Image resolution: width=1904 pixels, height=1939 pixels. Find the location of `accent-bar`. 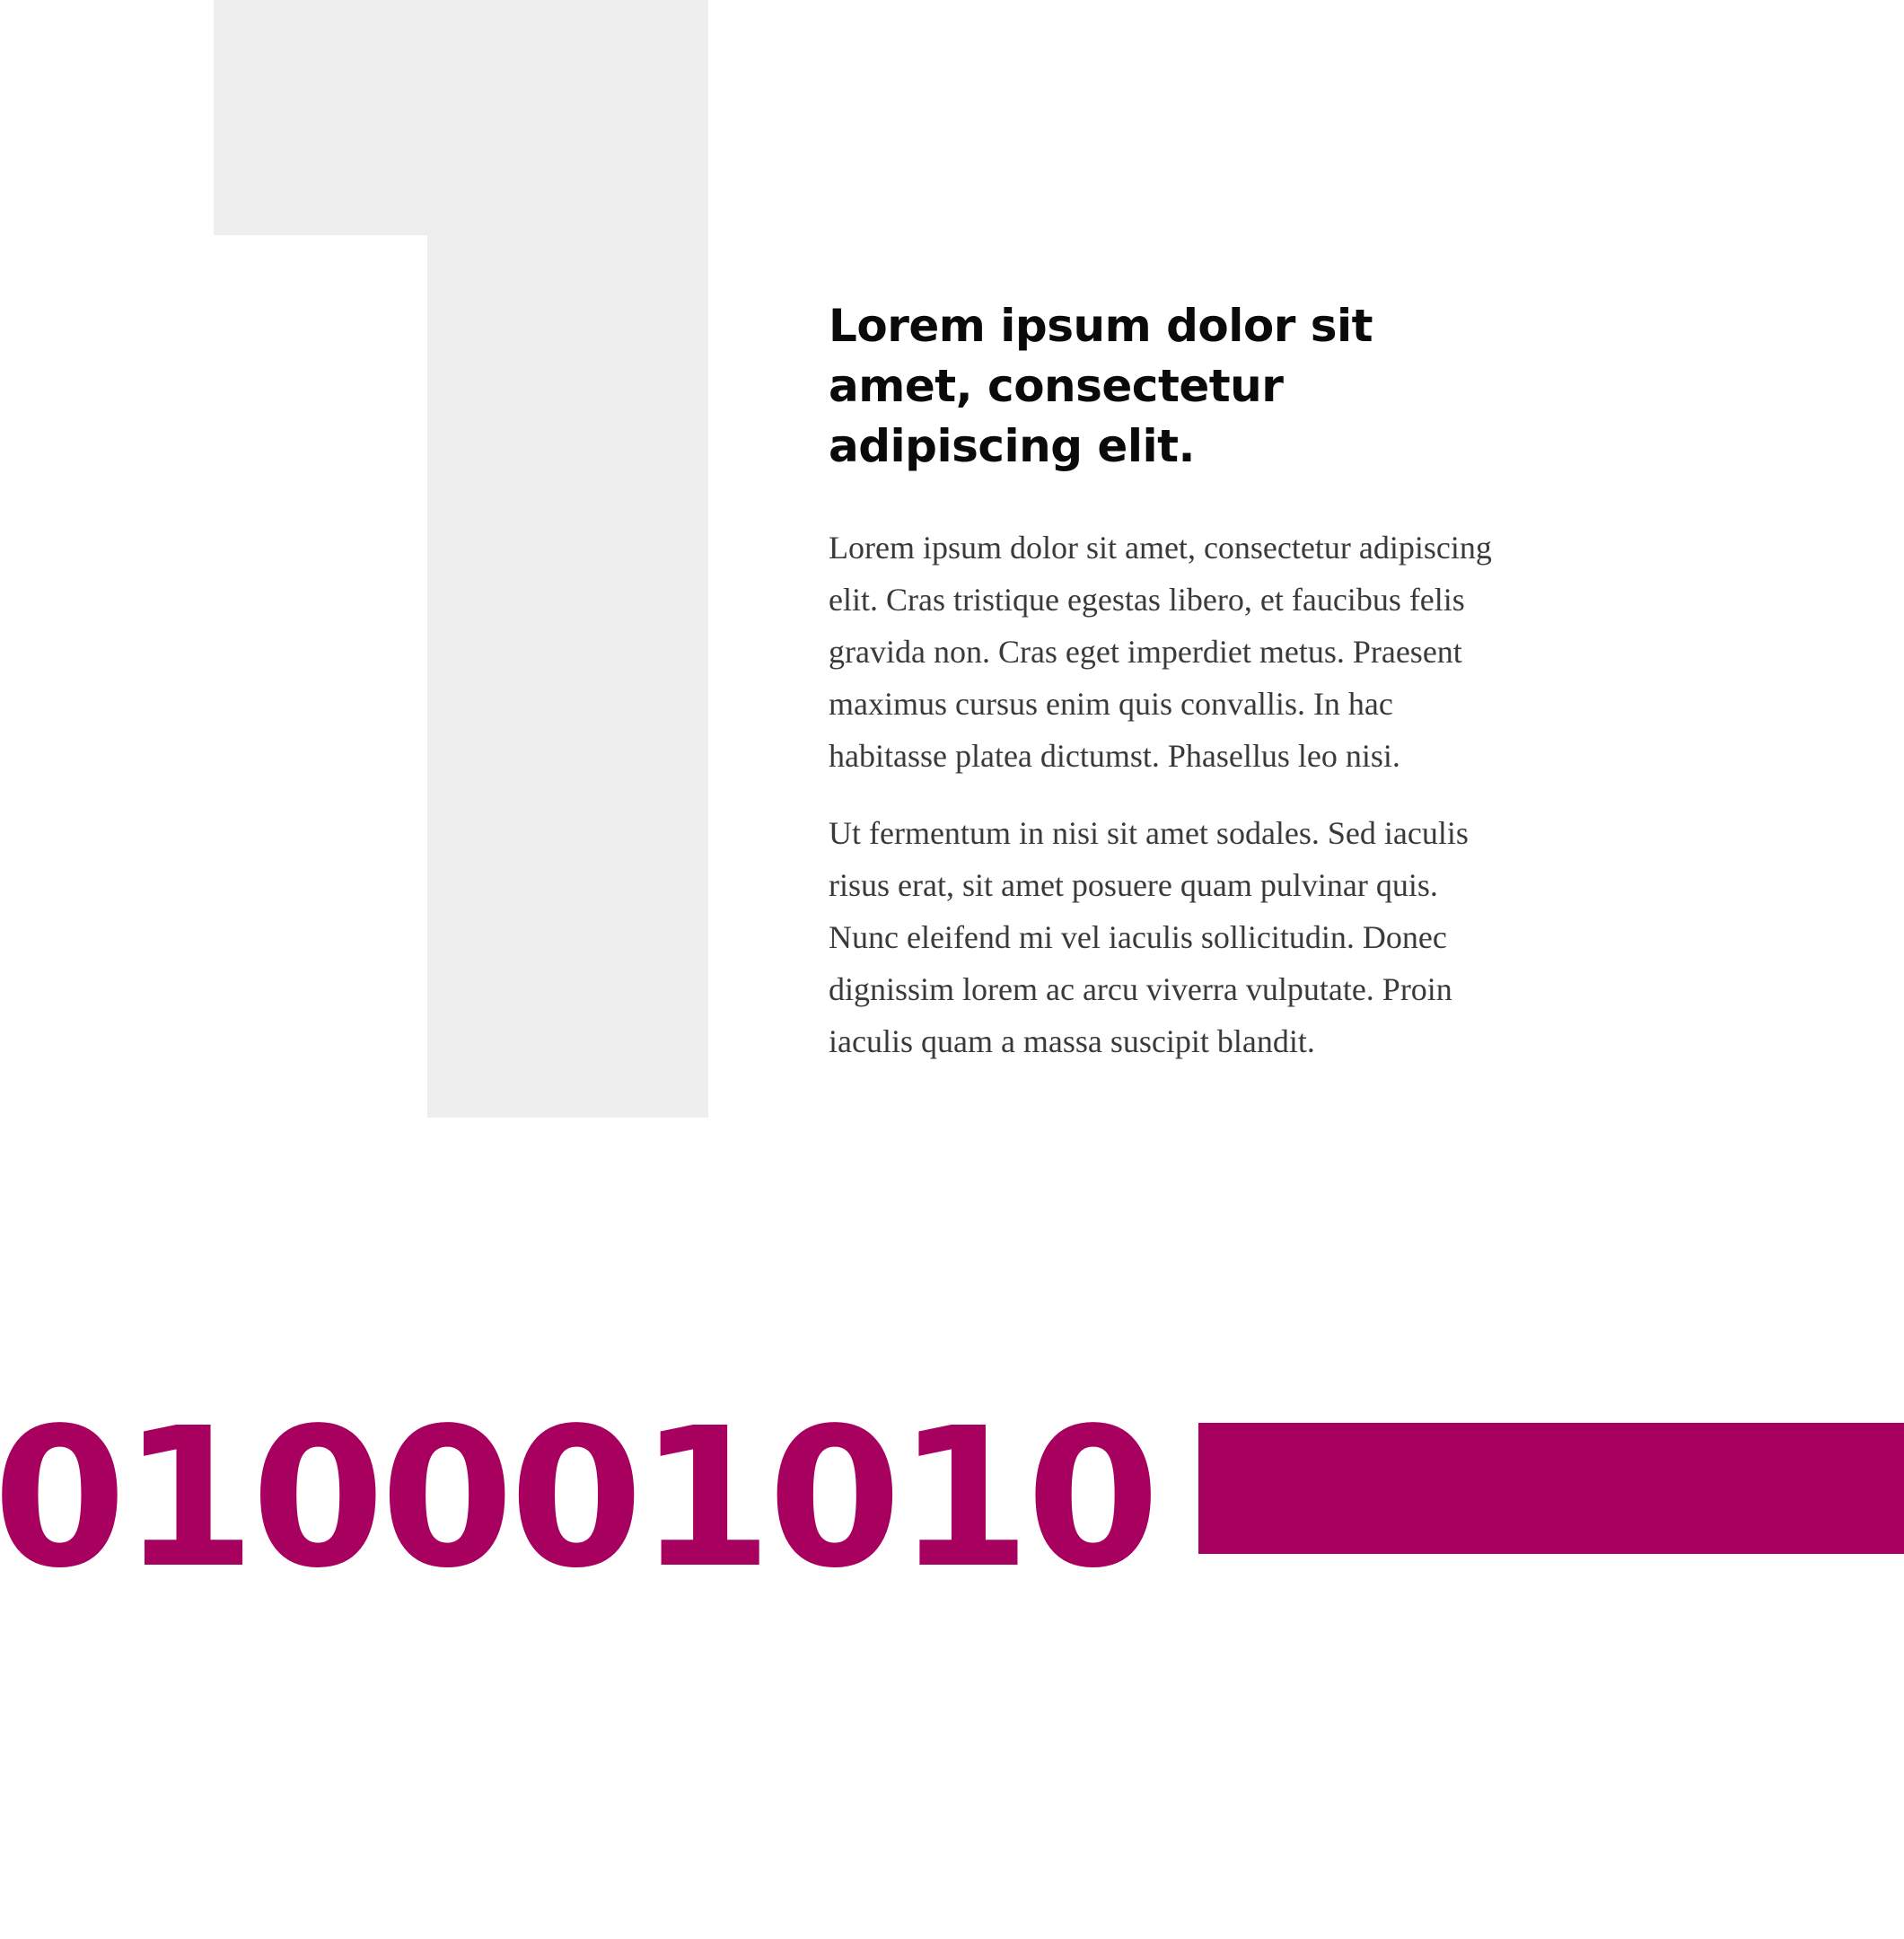

accent-bar is located at coordinates (1551, 1488).